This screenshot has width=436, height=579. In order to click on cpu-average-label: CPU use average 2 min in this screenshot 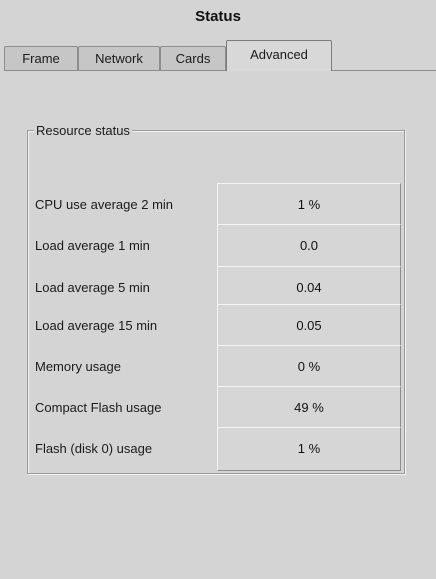, I will do `click(104, 204)`.